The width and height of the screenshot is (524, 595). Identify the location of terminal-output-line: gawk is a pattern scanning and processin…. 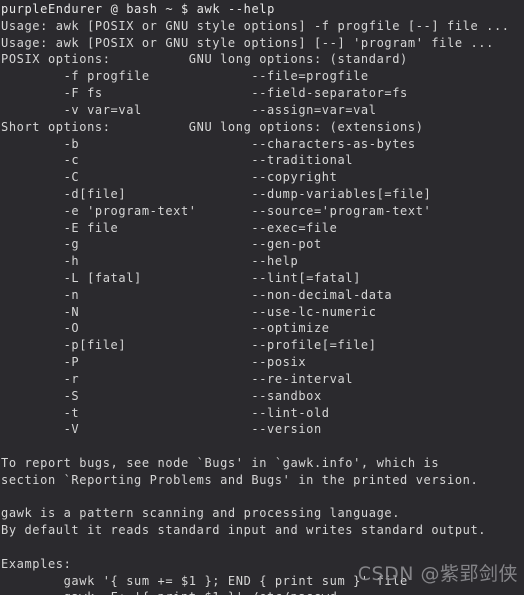
(201, 513).